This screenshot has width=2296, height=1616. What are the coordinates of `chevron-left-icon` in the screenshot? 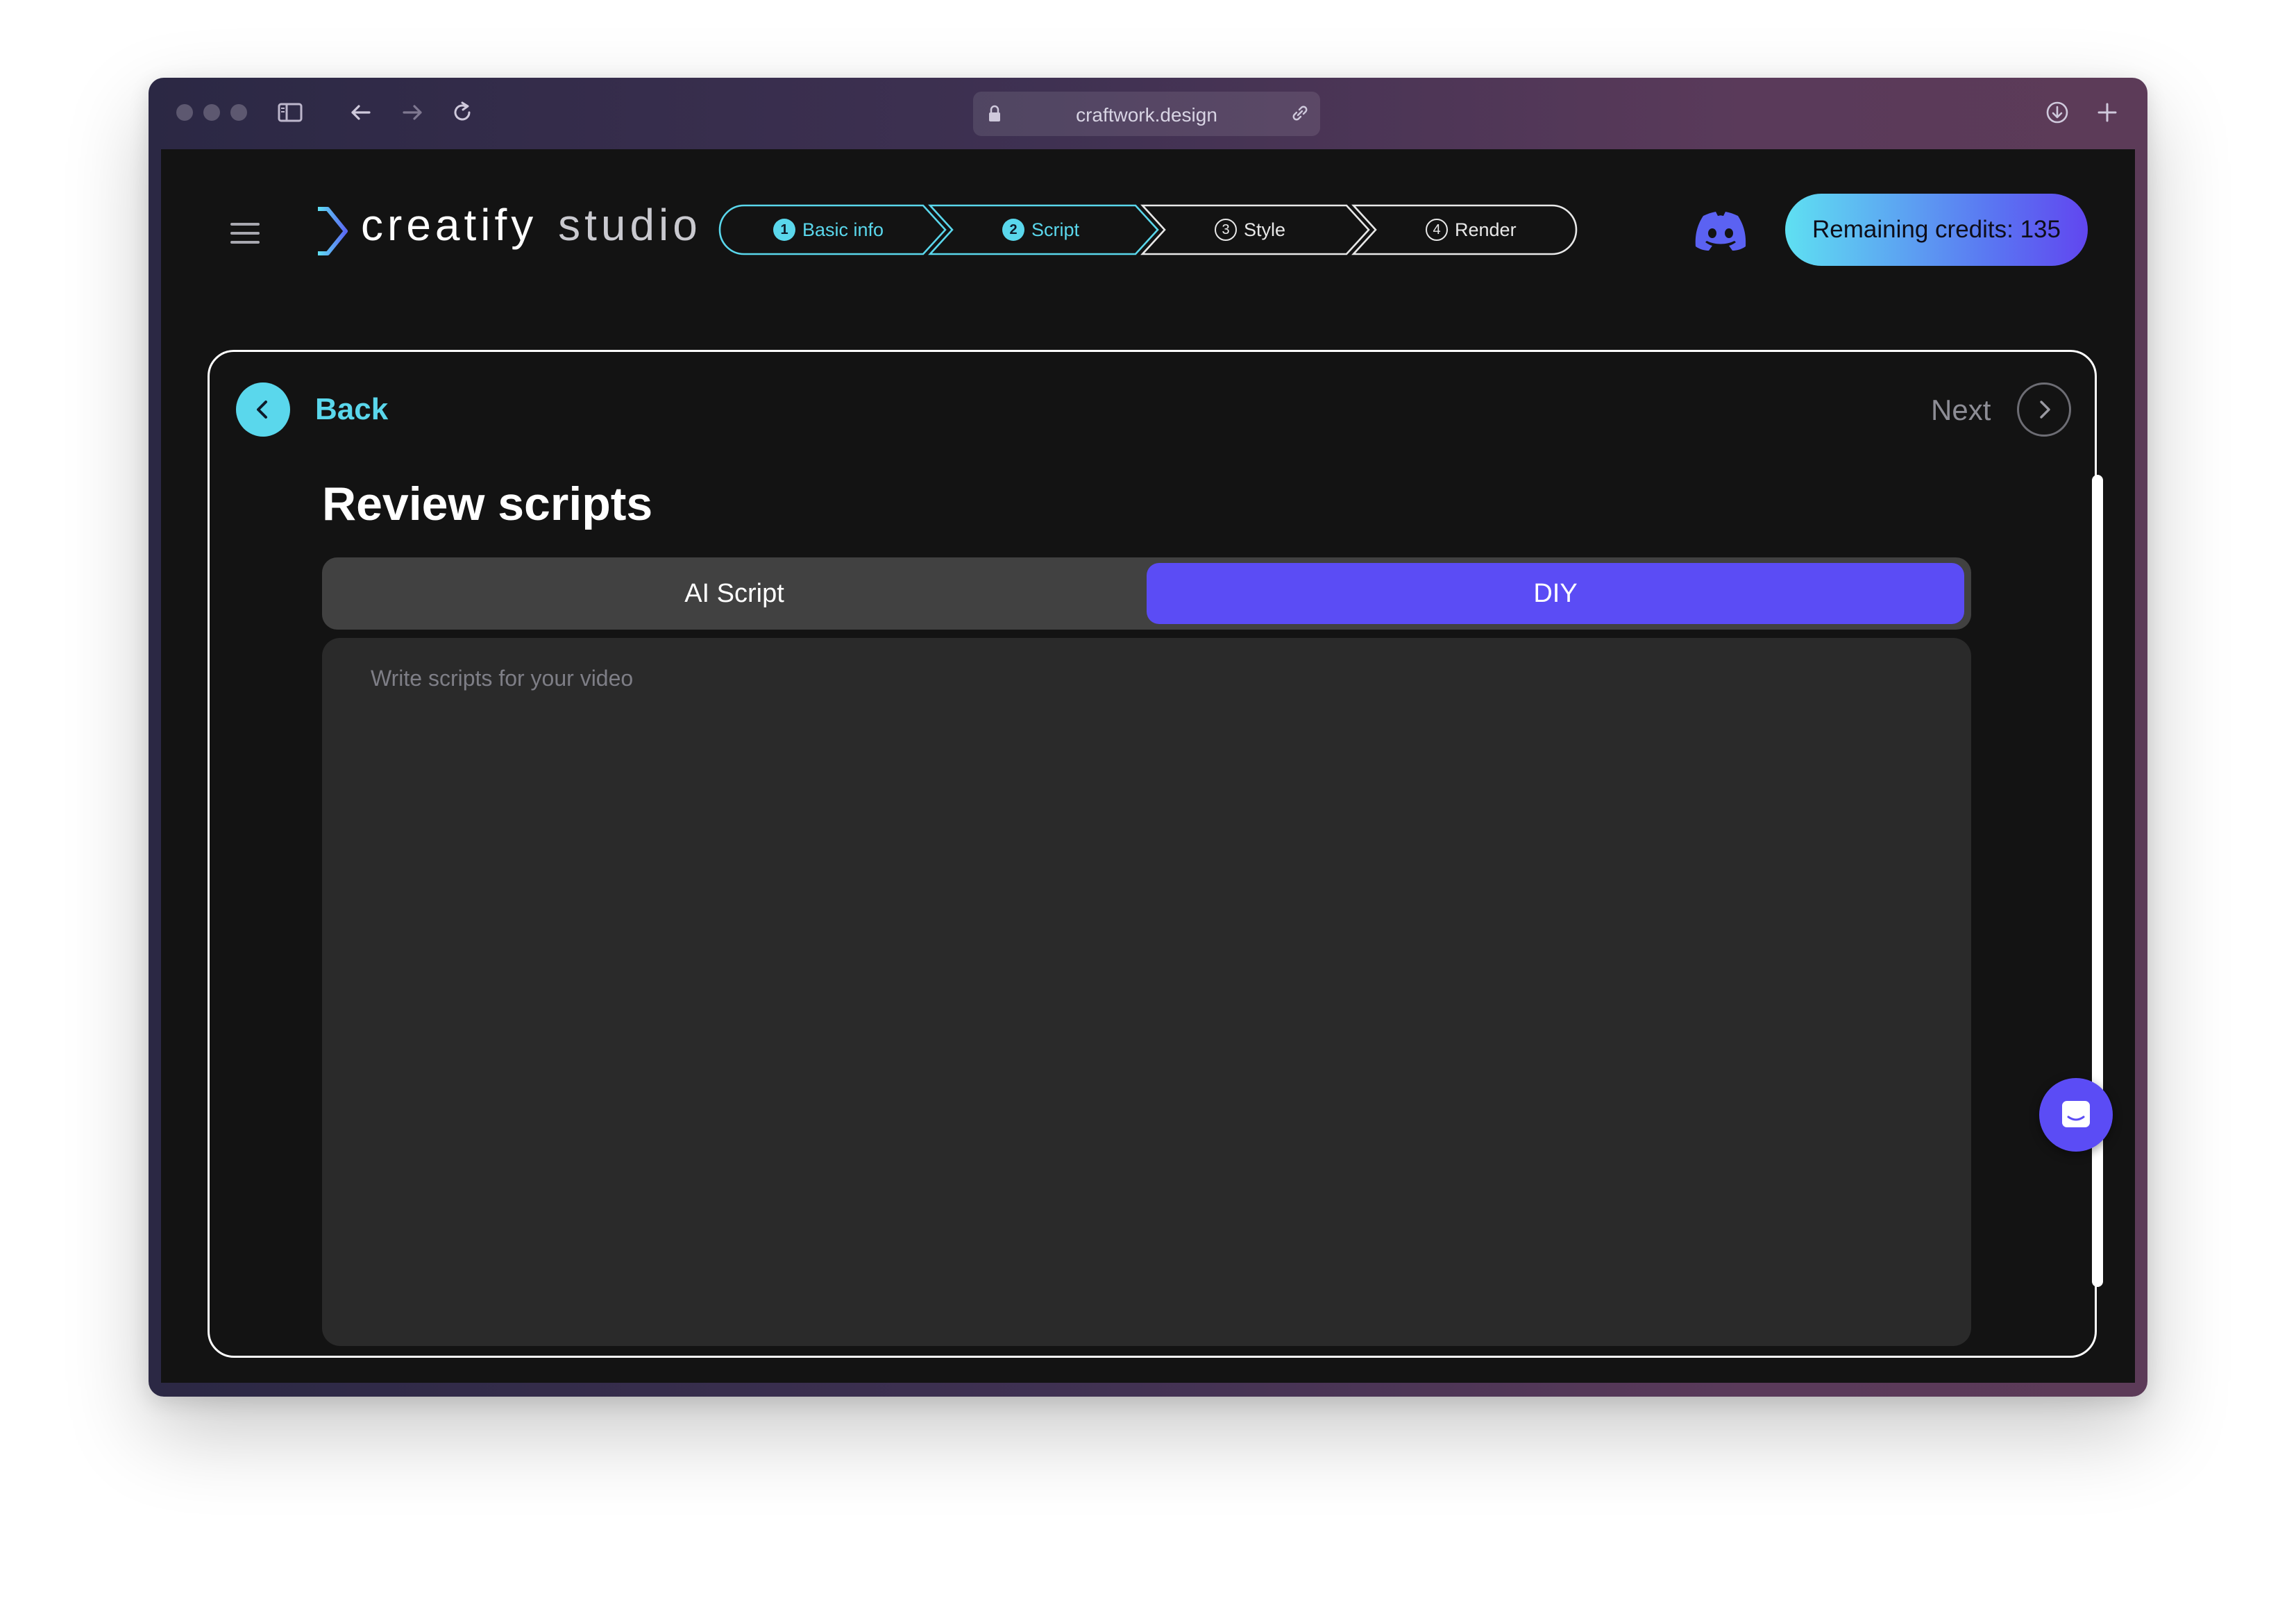 It's located at (262, 410).